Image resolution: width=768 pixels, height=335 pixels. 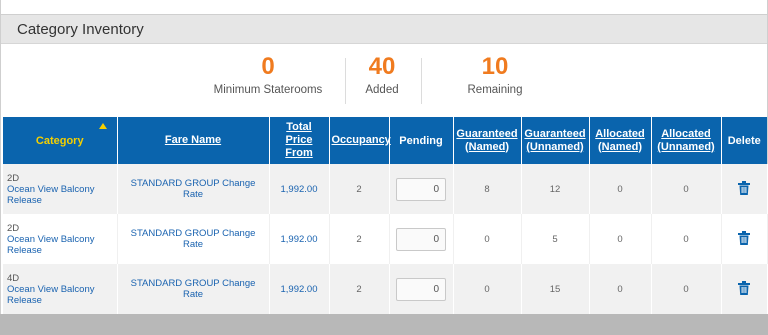 I want to click on added-label: Added, so click(x=382, y=90).